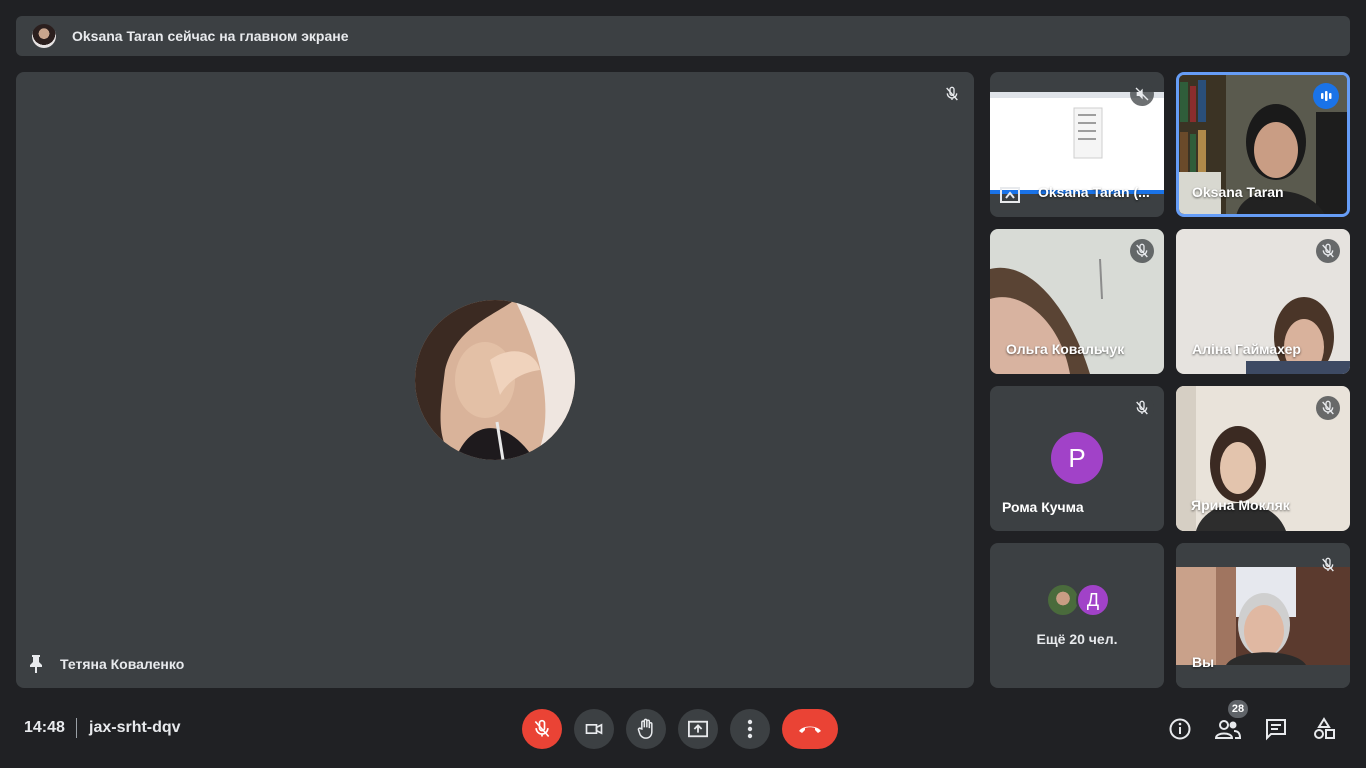 This screenshot has height=768, width=1366. I want to click on tile-label: Ольга Ковальчук, so click(1065, 349).